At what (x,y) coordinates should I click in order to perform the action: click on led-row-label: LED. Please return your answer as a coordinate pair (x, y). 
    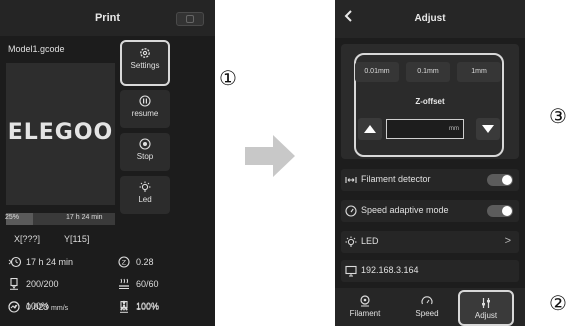
    Looking at the image, I should click on (370, 241).